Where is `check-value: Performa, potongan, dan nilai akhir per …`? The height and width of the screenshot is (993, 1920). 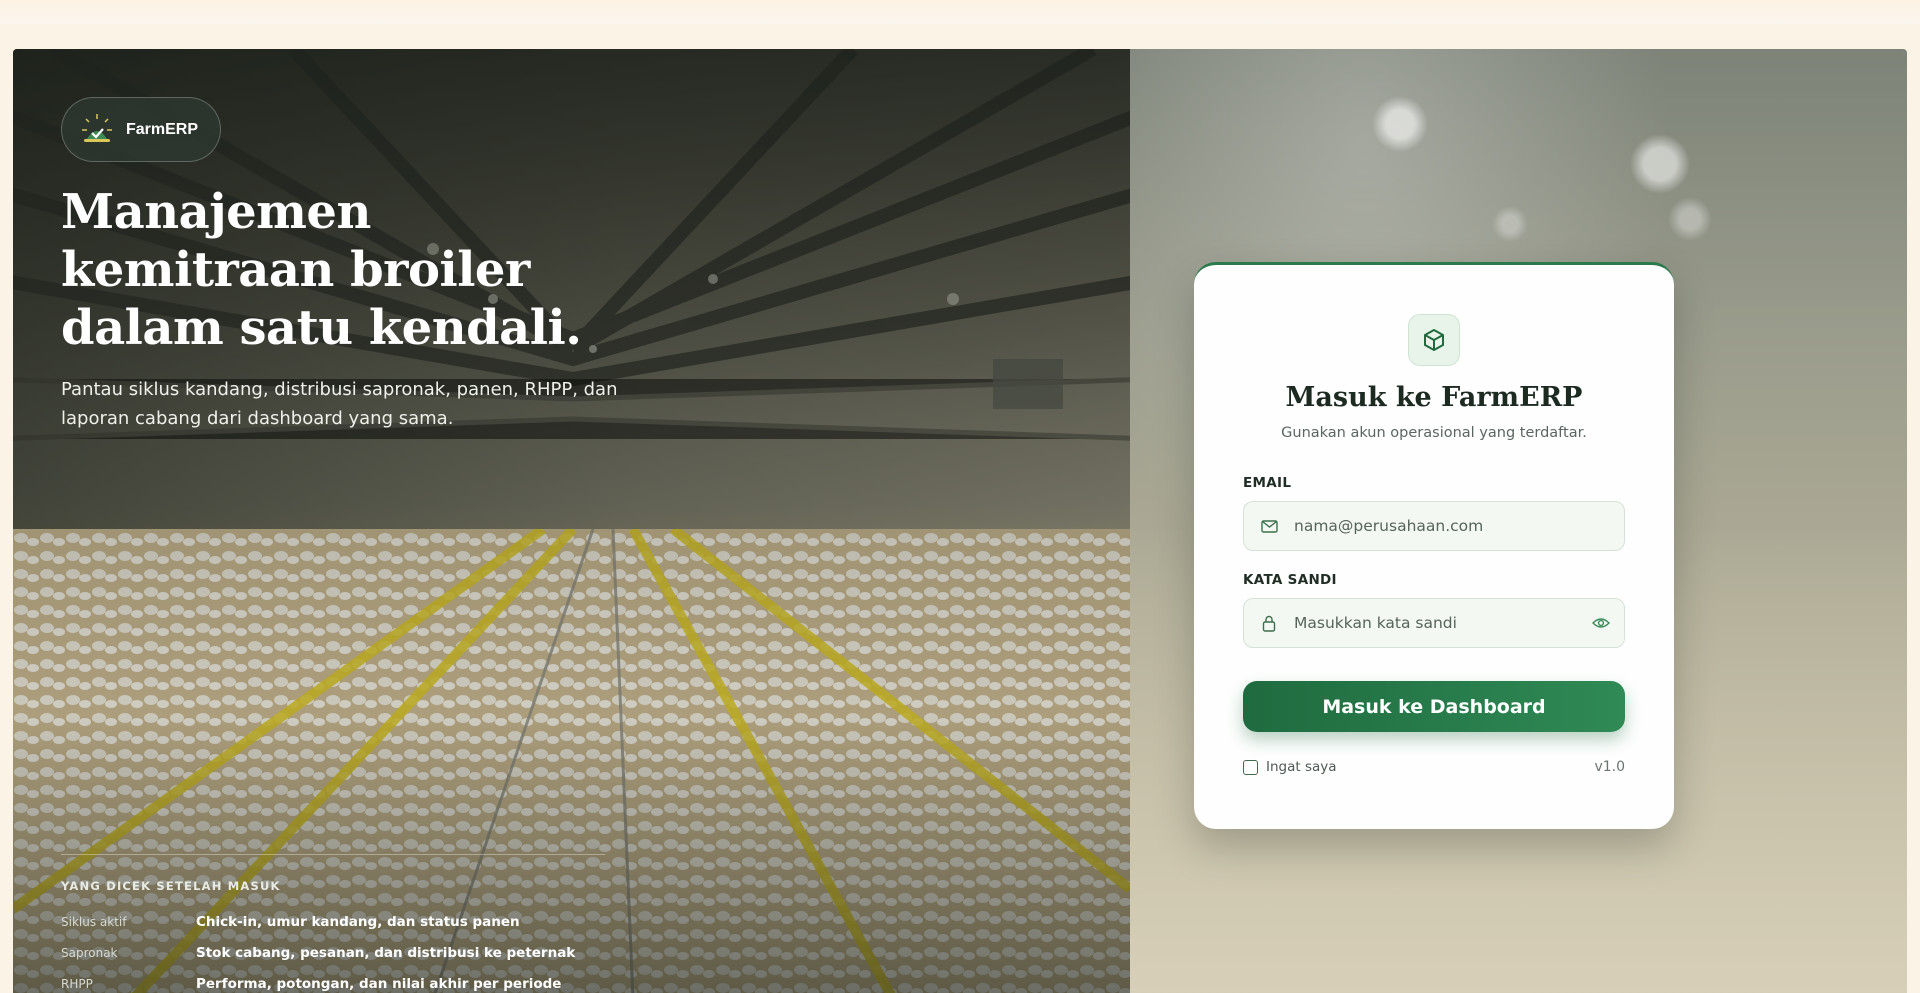
check-value: Performa, potongan, dan nilai akhir per … is located at coordinates (379, 983).